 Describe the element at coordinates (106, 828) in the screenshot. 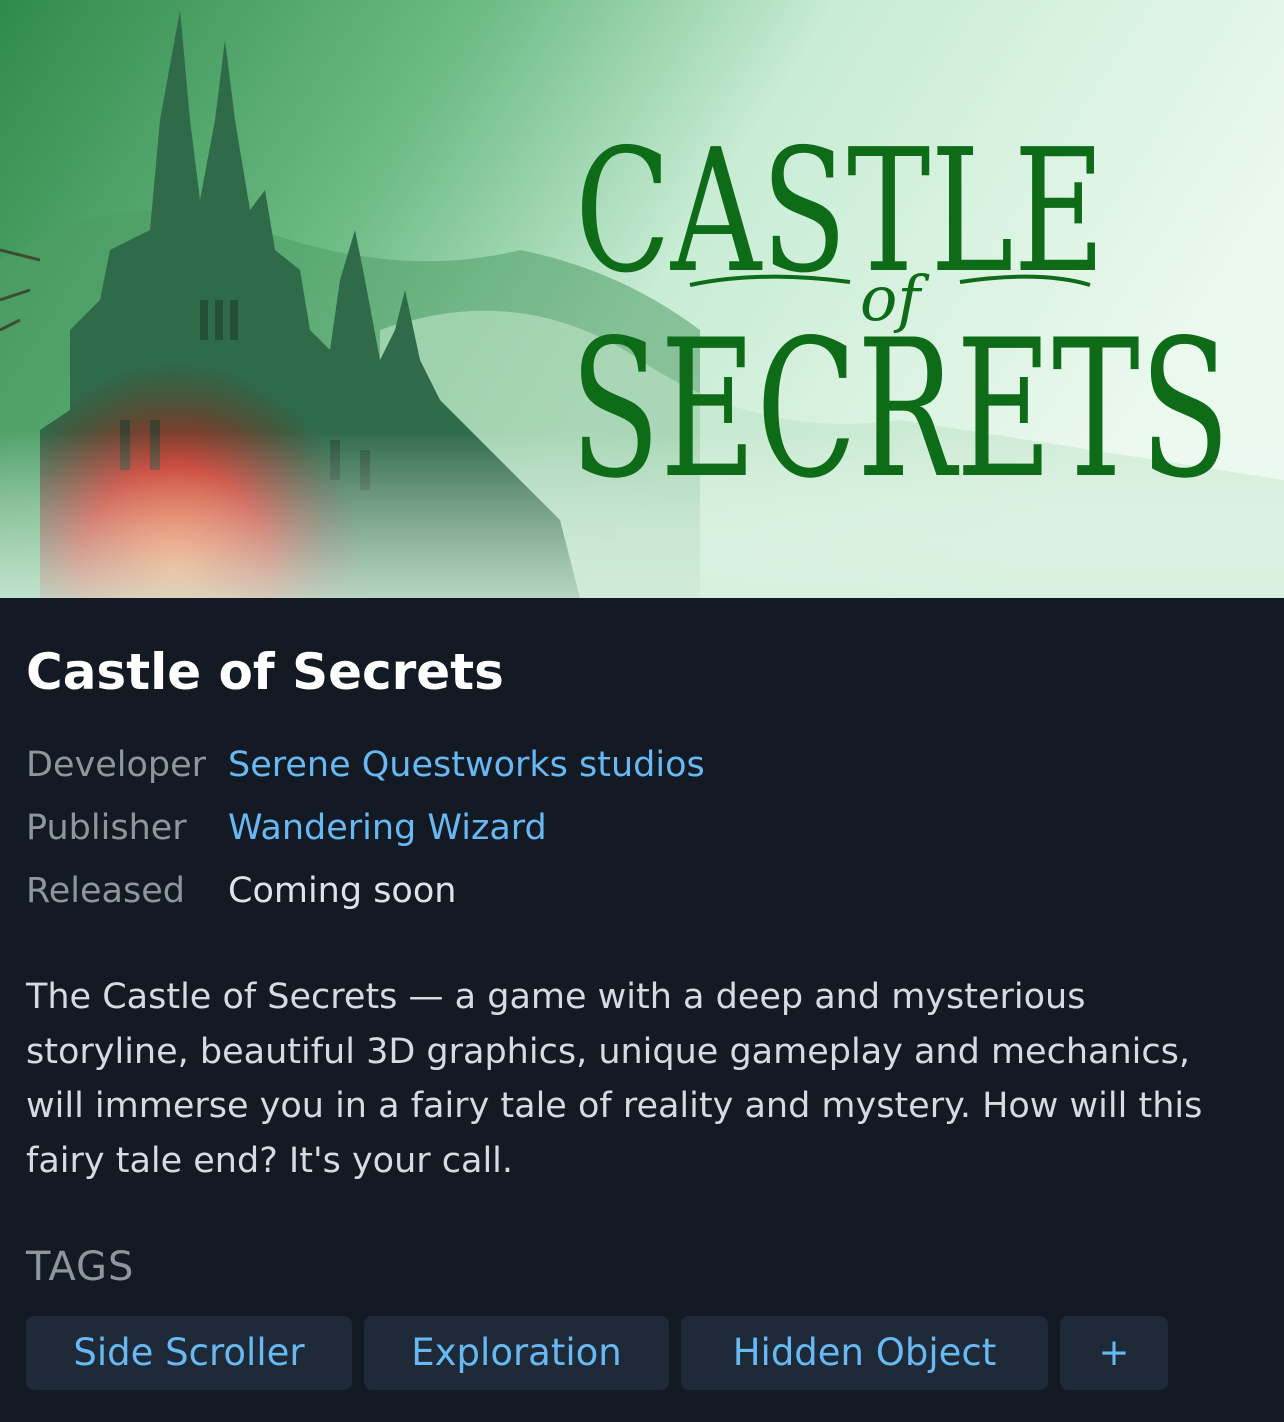

I see `publisher-label: Publisher` at that location.